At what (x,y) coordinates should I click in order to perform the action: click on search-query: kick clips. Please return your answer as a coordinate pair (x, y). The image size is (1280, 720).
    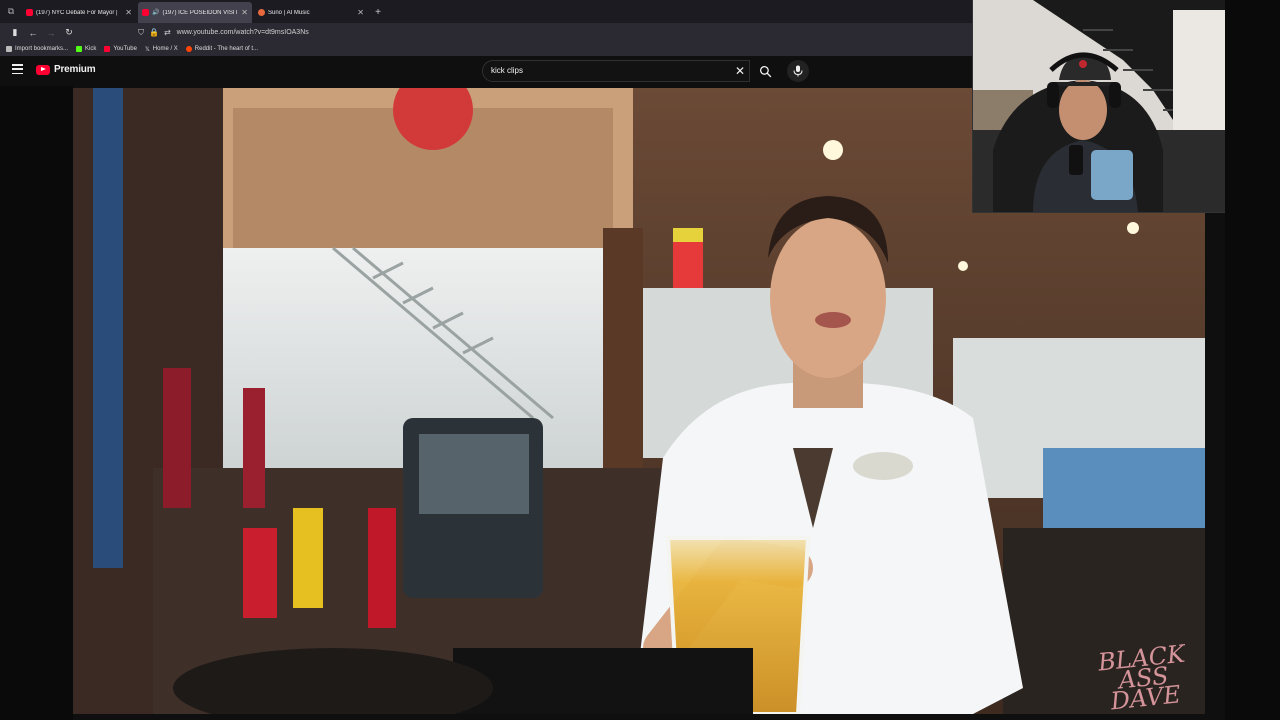
    Looking at the image, I should click on (507, 70).